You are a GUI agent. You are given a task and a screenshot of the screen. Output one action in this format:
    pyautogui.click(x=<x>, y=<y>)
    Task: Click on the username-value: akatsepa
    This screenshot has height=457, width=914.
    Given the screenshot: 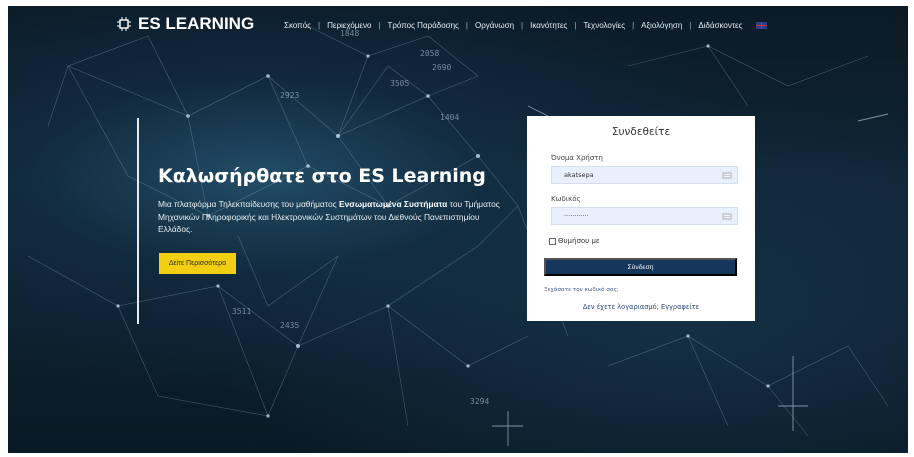 What is the action you would take?
    pyautogui.click(x=579, y=175)
    